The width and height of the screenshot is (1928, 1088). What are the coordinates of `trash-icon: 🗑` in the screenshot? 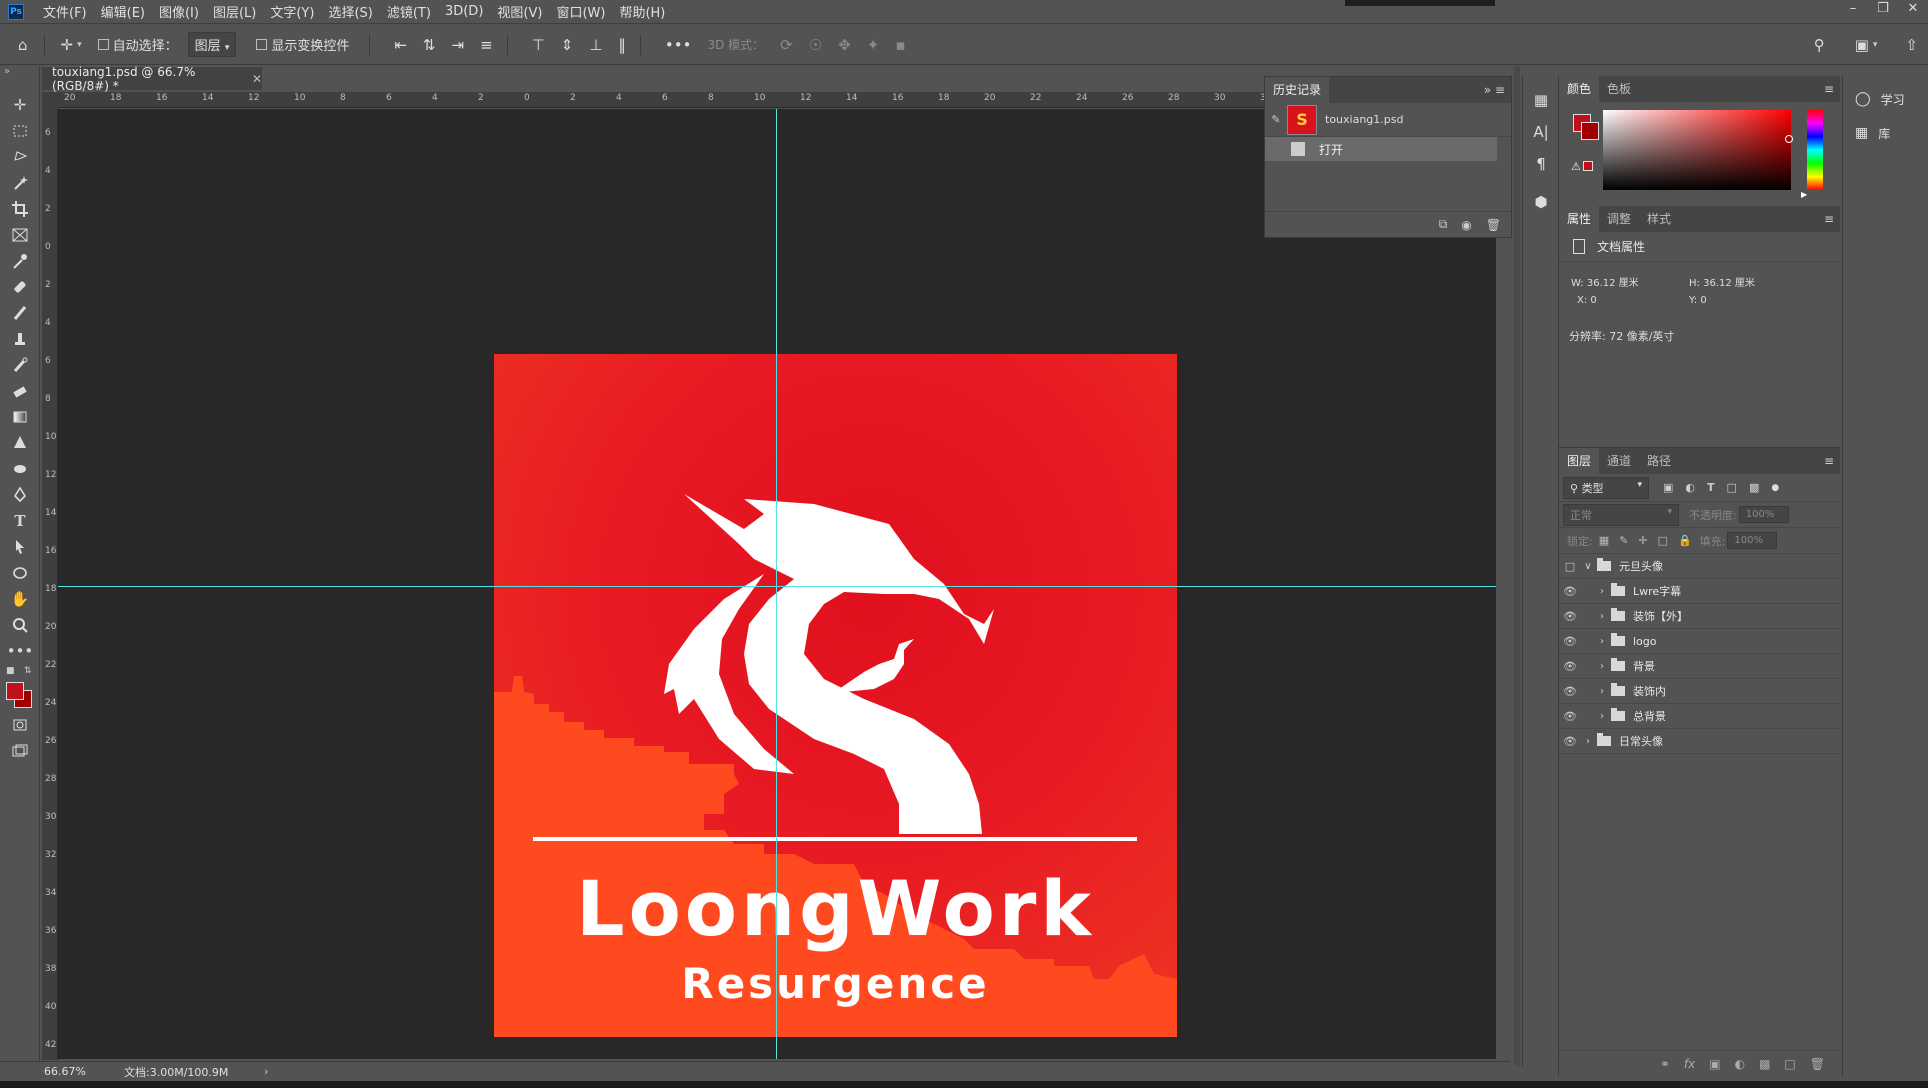 It's located at (1493, 225).